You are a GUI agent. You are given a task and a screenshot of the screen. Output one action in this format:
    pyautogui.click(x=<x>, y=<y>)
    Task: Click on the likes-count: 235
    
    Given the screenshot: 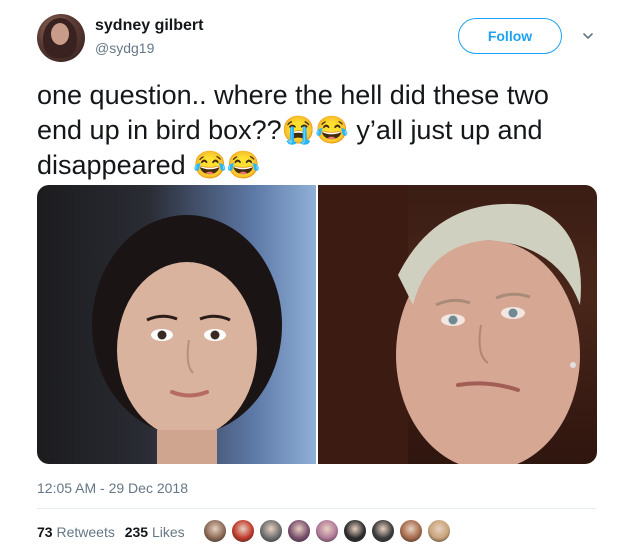 What is the action you would take?
    pyautogui.click(x=136, y=532)
    